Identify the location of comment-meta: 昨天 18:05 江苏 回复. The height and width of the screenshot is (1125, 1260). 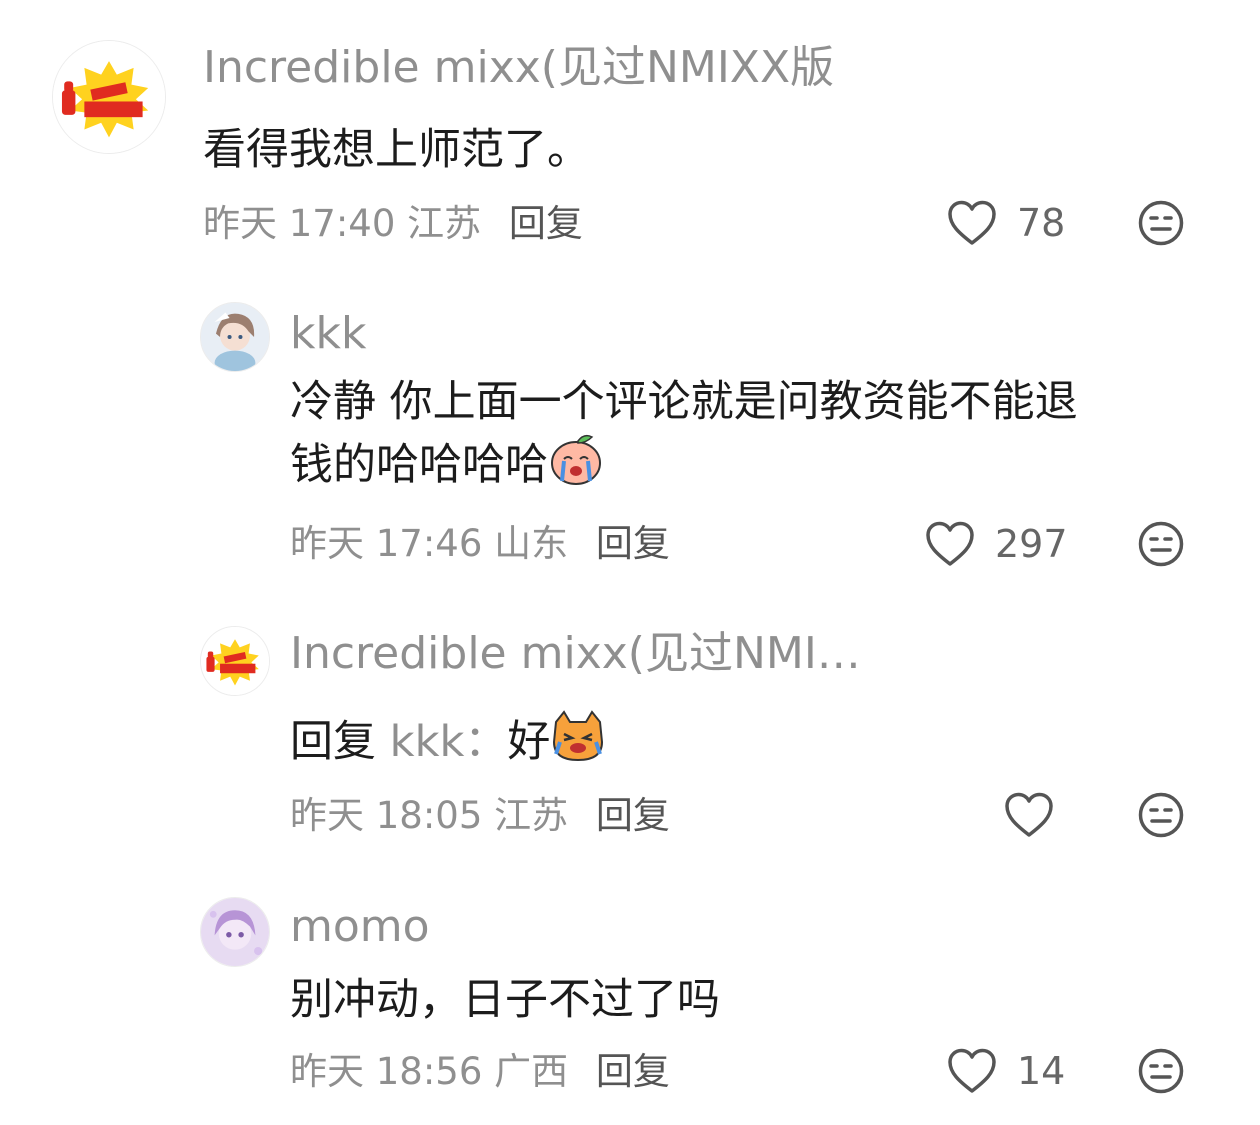
(480, 815).